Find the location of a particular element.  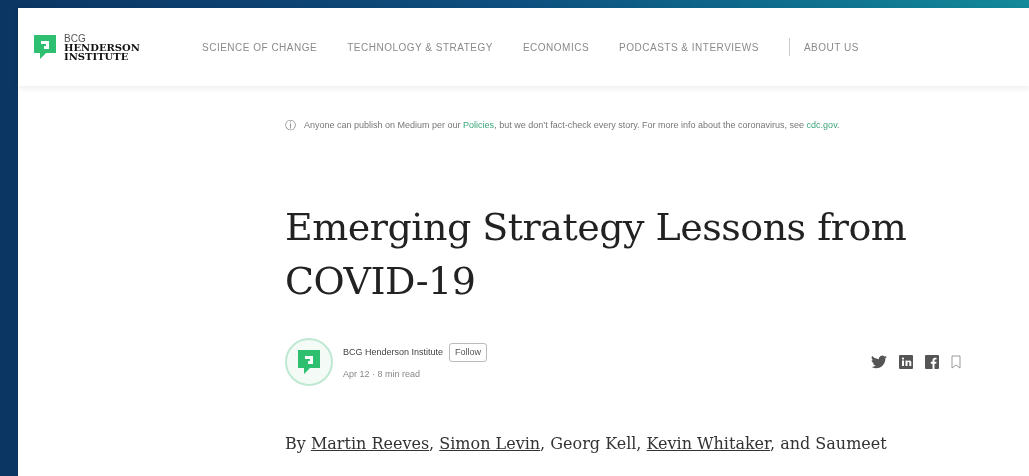

post-meta: Apr 12 · 8 min read is located at coordinates (382, 374).